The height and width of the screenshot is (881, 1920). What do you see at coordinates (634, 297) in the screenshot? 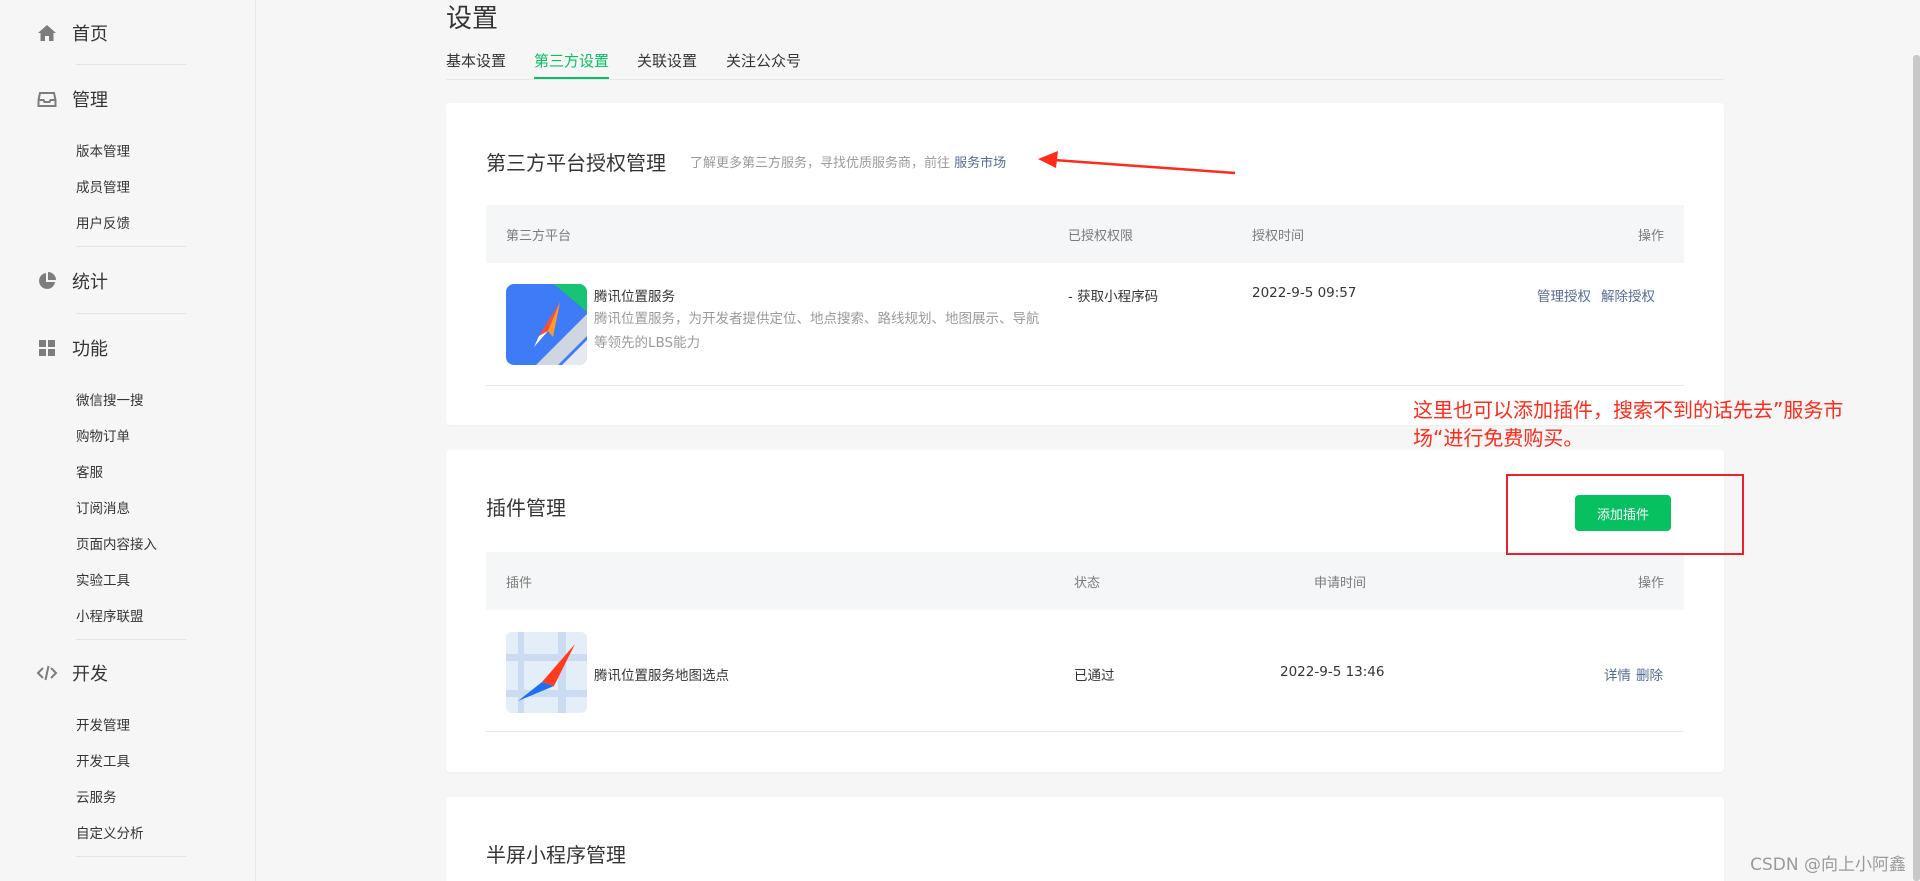
I see `platform-name: 腾讯位置服务` at bounding box center [634, 297].